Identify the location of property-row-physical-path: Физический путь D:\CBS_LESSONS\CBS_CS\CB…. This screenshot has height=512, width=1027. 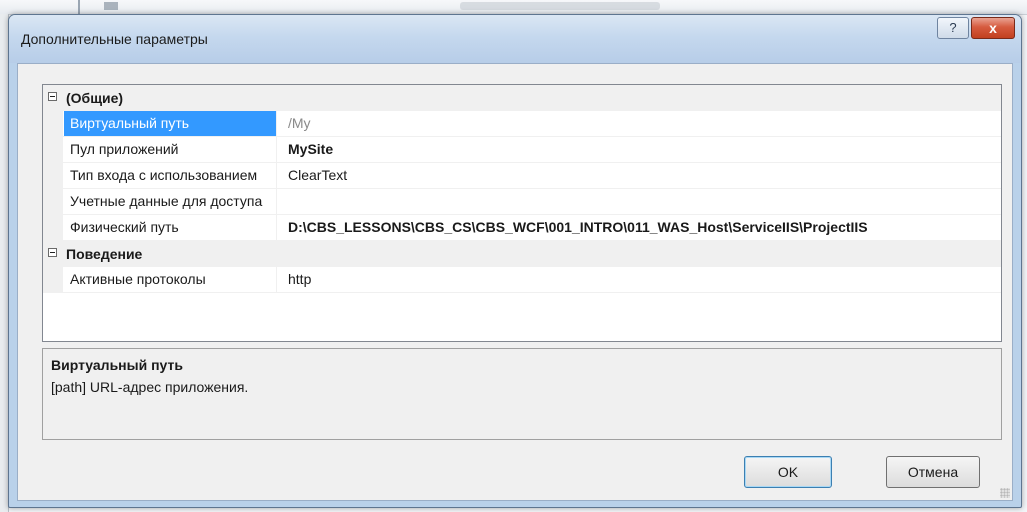
(522, 228).